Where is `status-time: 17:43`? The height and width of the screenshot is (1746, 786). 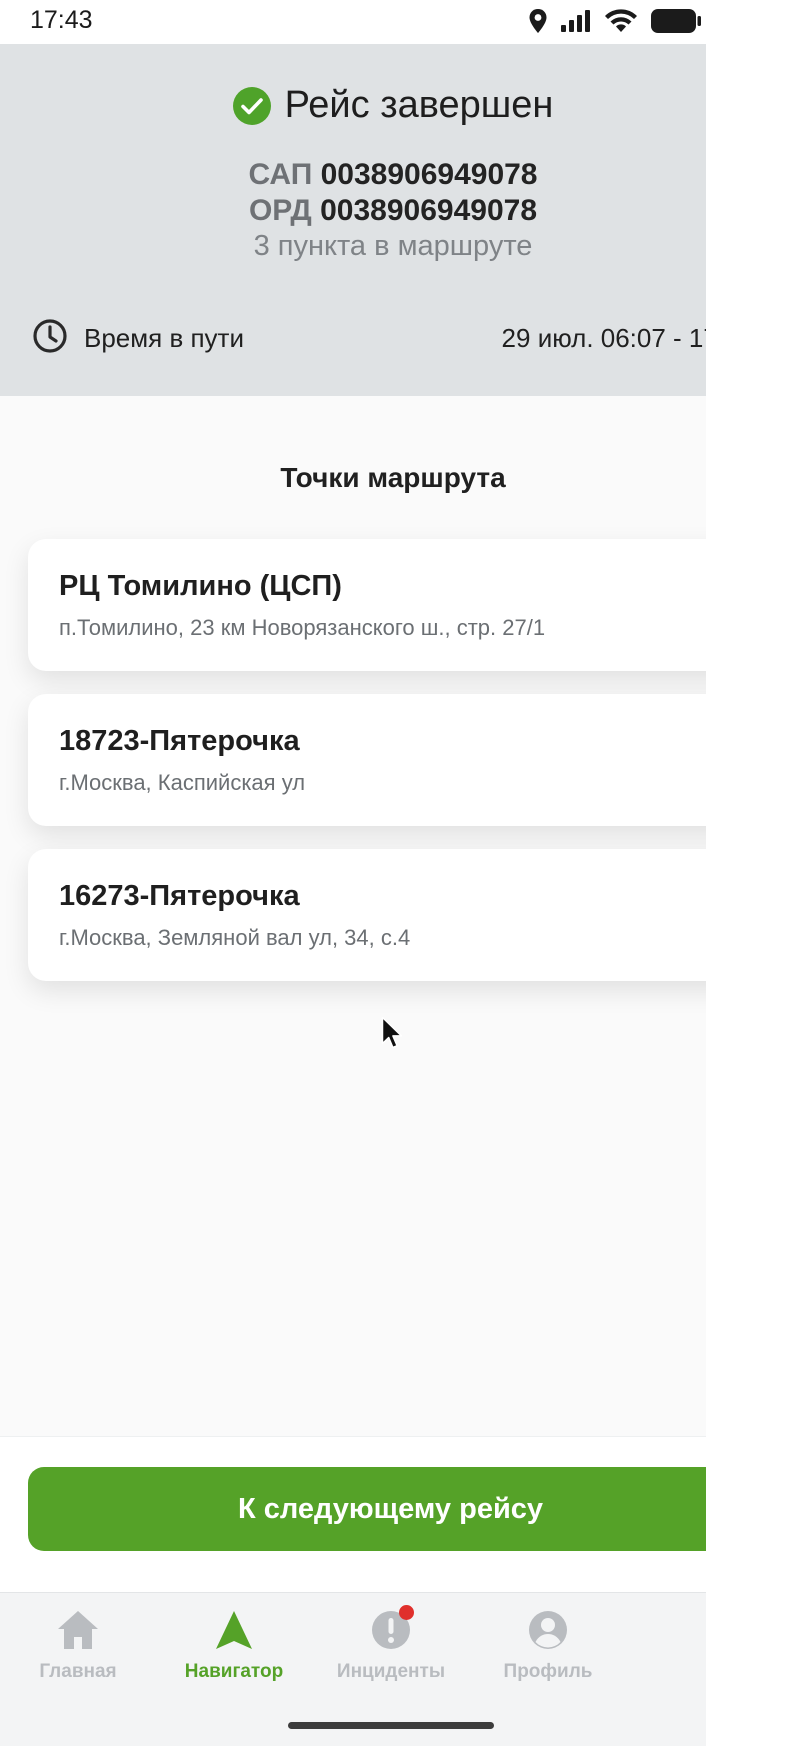 status-time: 17:43 is located at coordinates (61, 20).